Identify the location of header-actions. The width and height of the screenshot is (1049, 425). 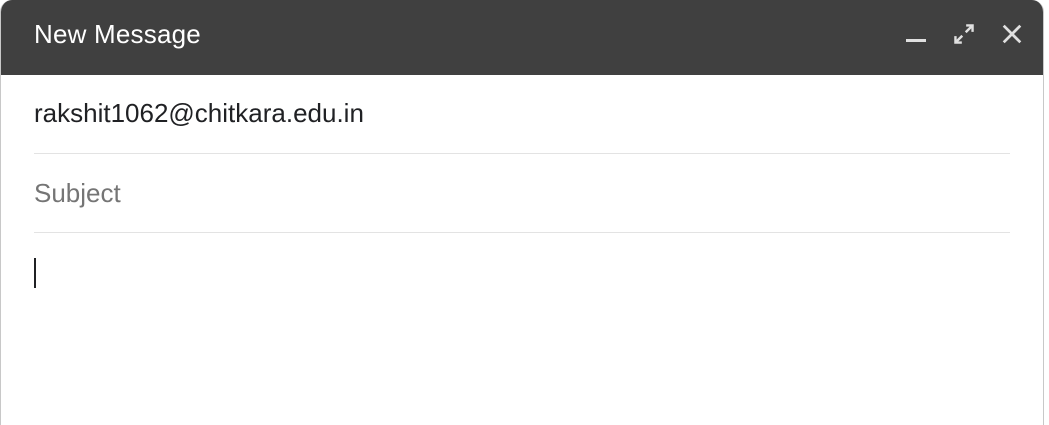
(964, 34).